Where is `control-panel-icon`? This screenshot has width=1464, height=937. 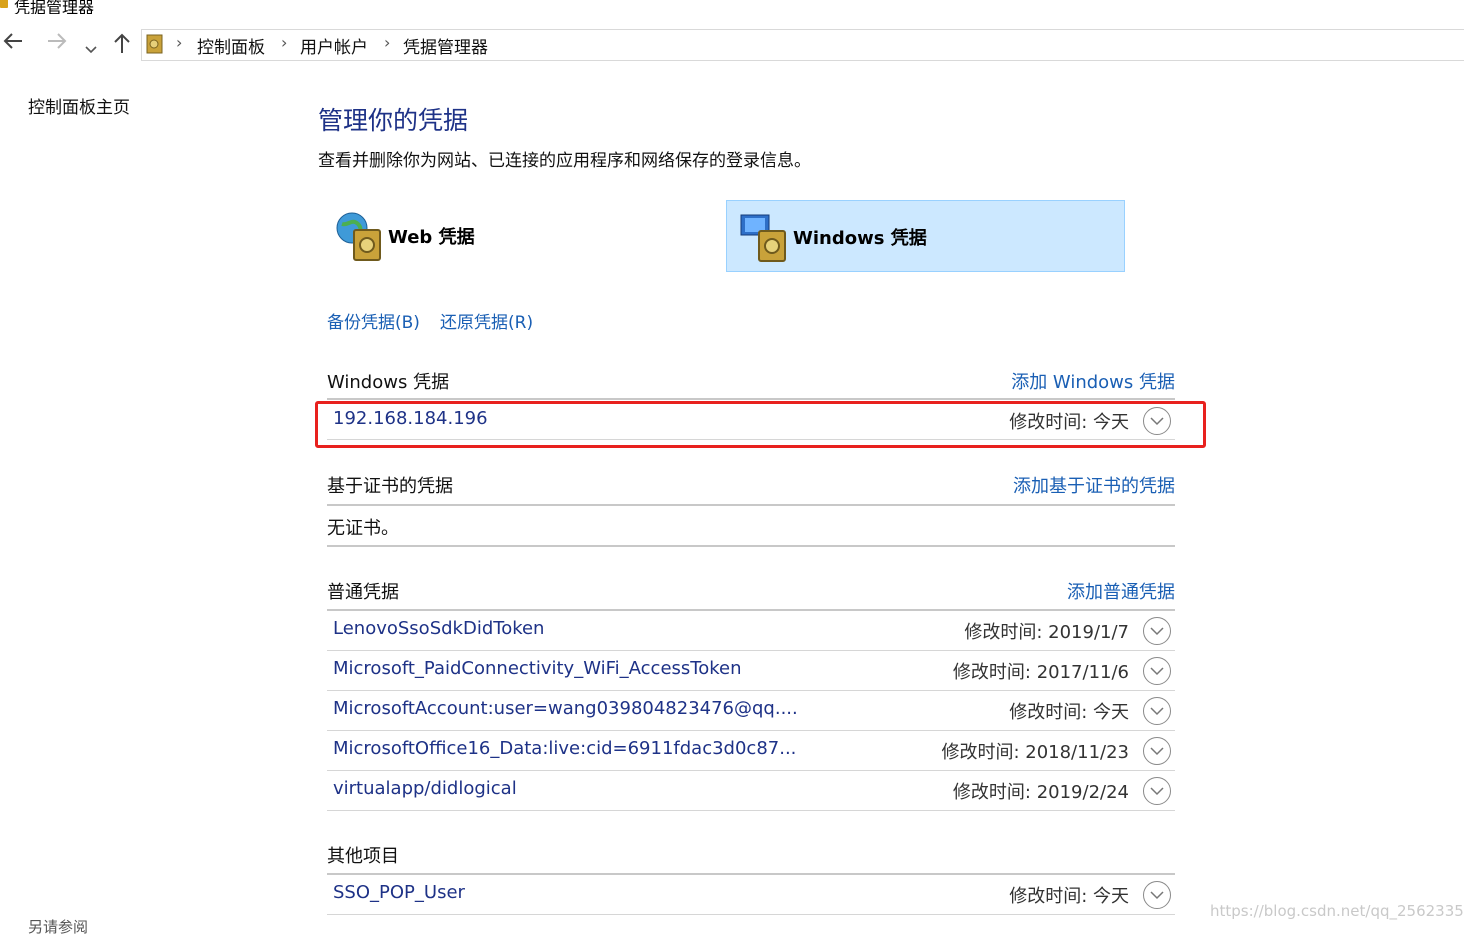
control-panel-icon is located at coordinates (155, 46).